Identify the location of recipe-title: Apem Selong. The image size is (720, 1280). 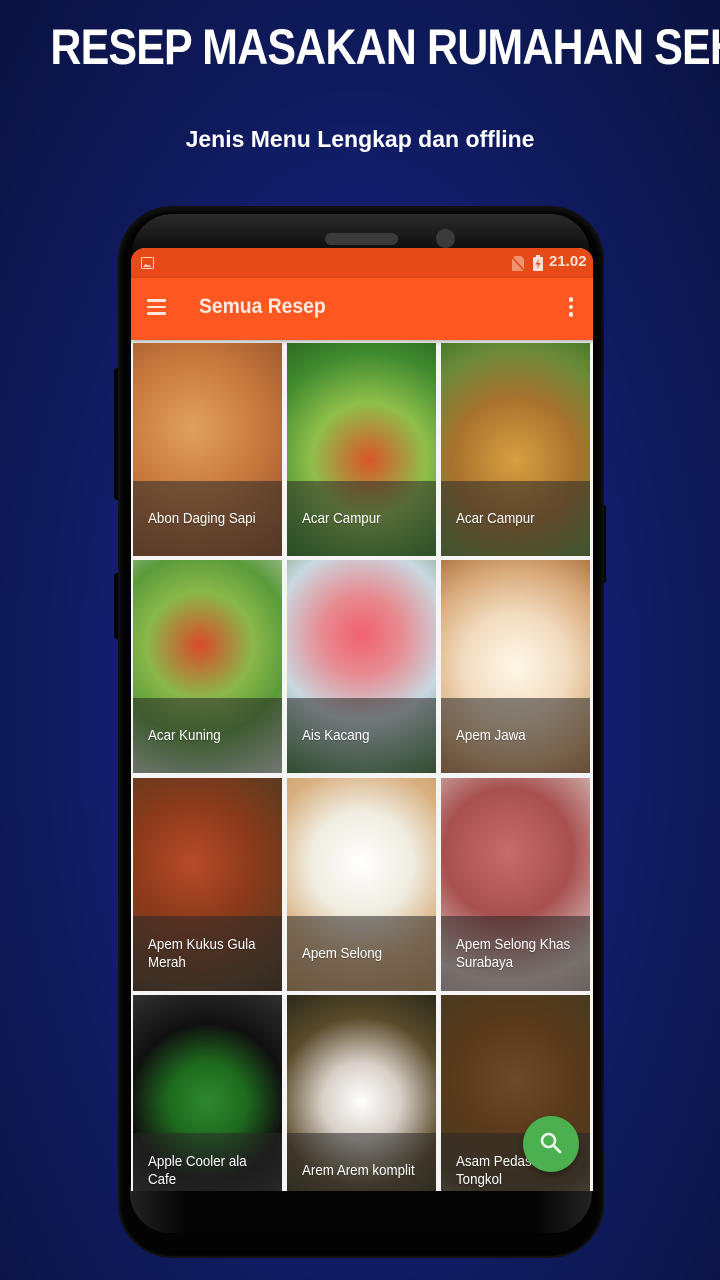
(360, 953).